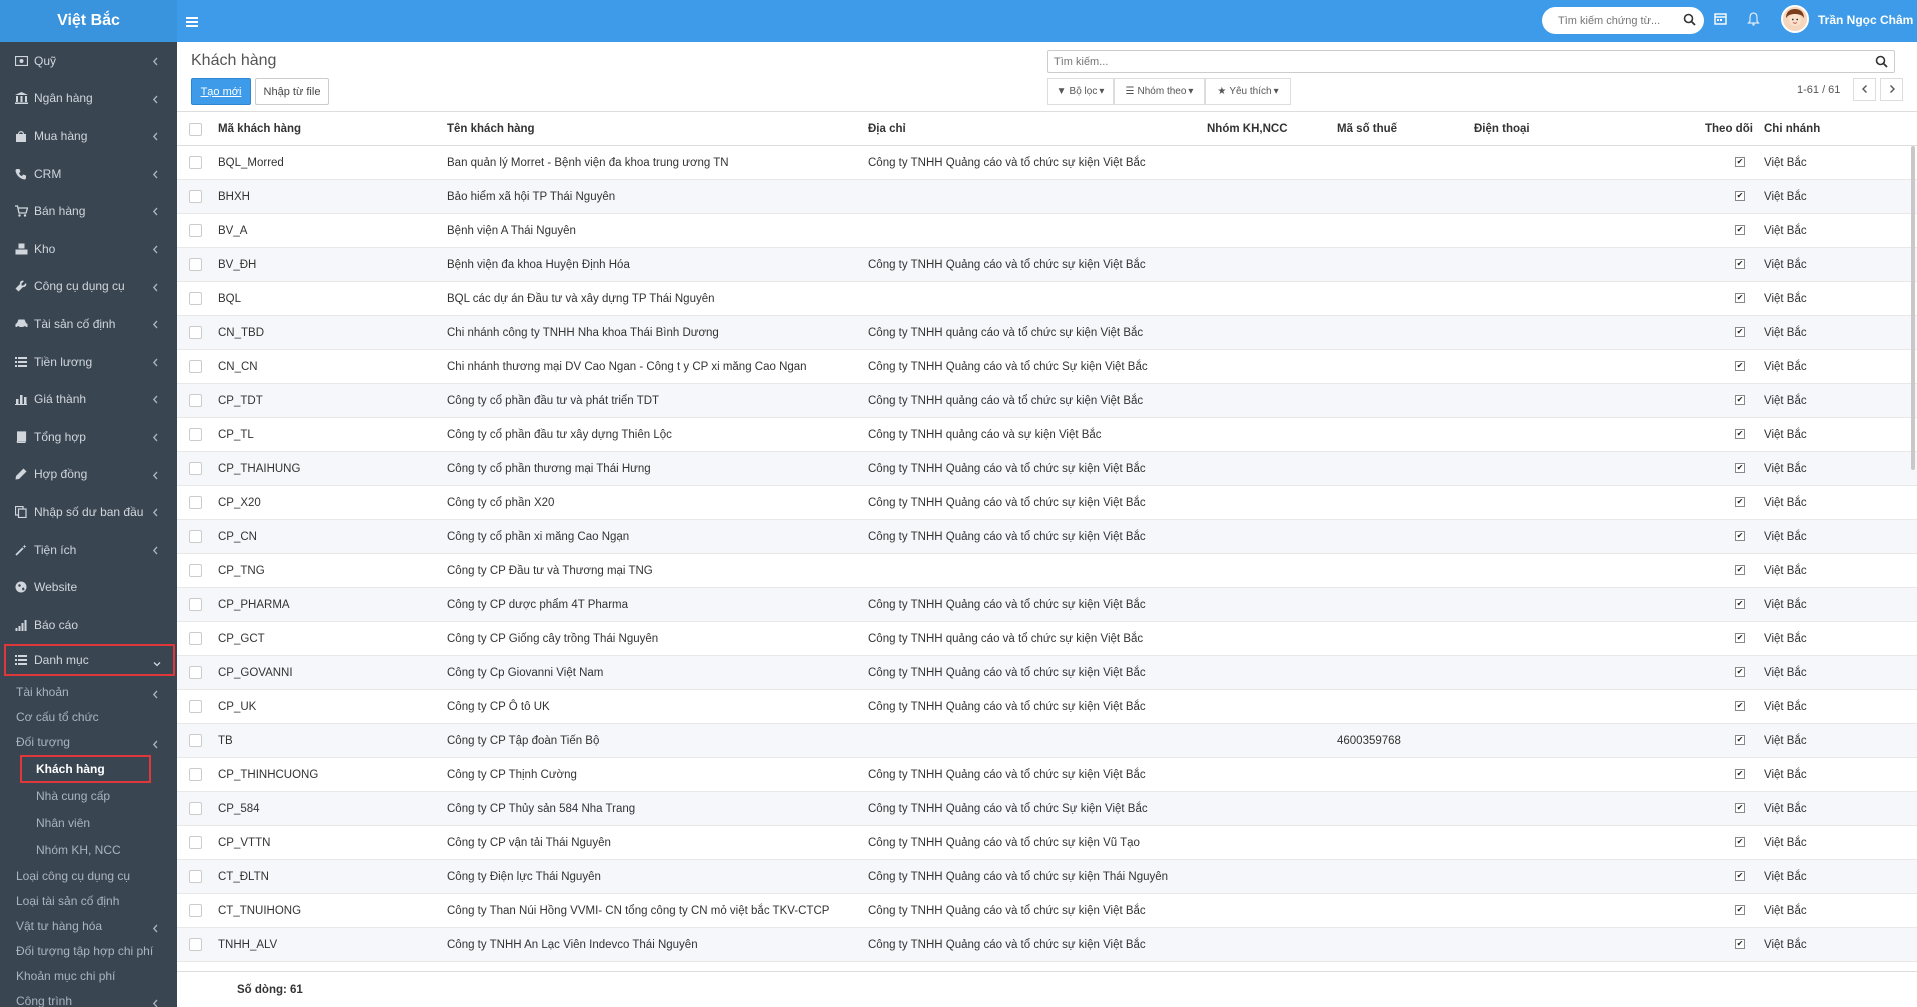  Describe the element at coordinates (1047, 231) in the screenshot. I see `table-row: BV_A Bệnh viện A Thái Nguyên ✔ Việt Bắc` at that location.